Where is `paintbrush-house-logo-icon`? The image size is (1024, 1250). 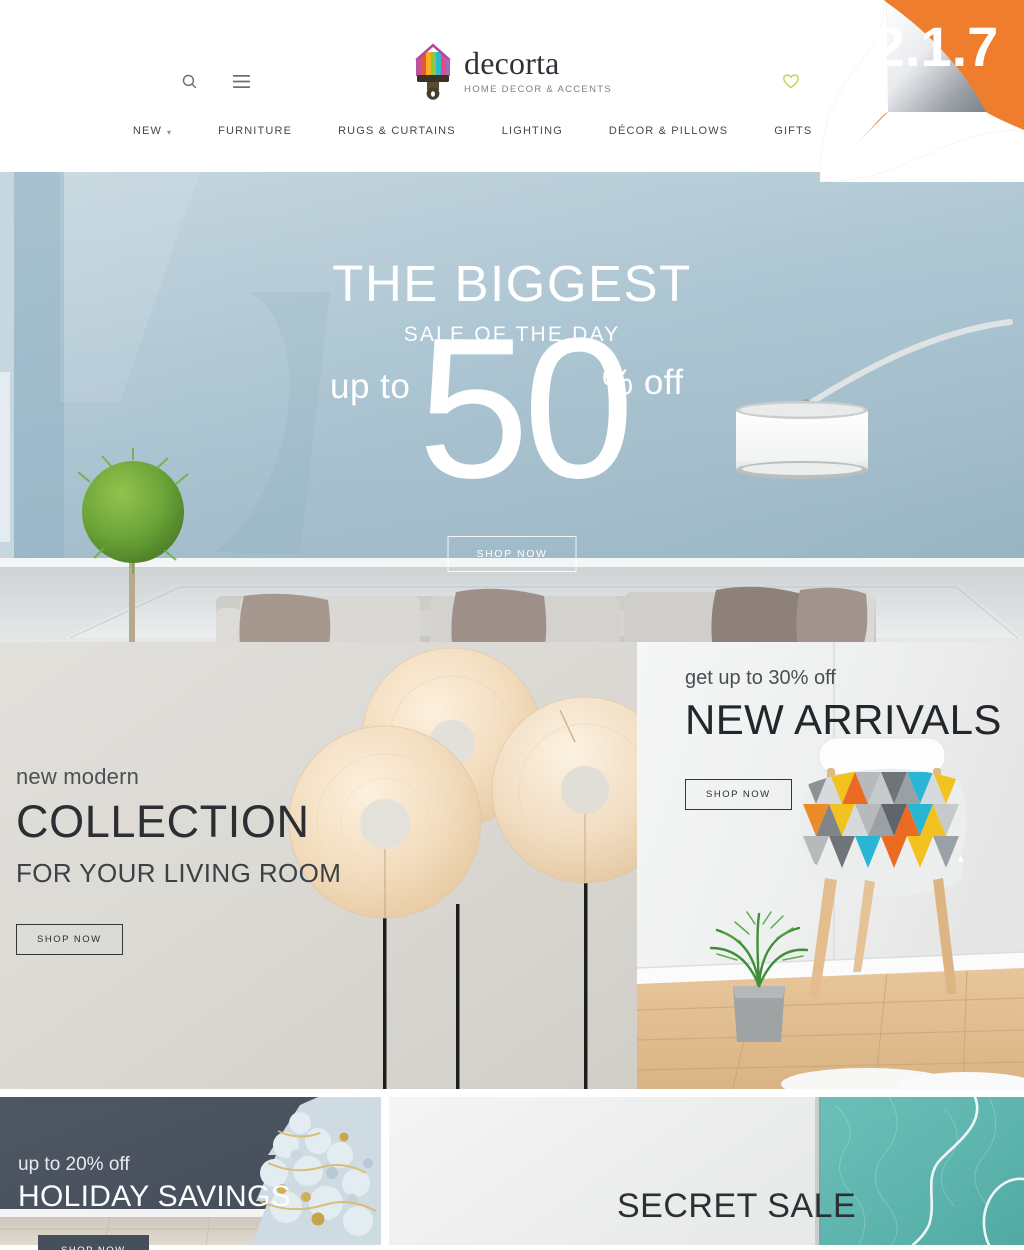
paintbrush-house-logo-icon is located at coordinates (433, 71).